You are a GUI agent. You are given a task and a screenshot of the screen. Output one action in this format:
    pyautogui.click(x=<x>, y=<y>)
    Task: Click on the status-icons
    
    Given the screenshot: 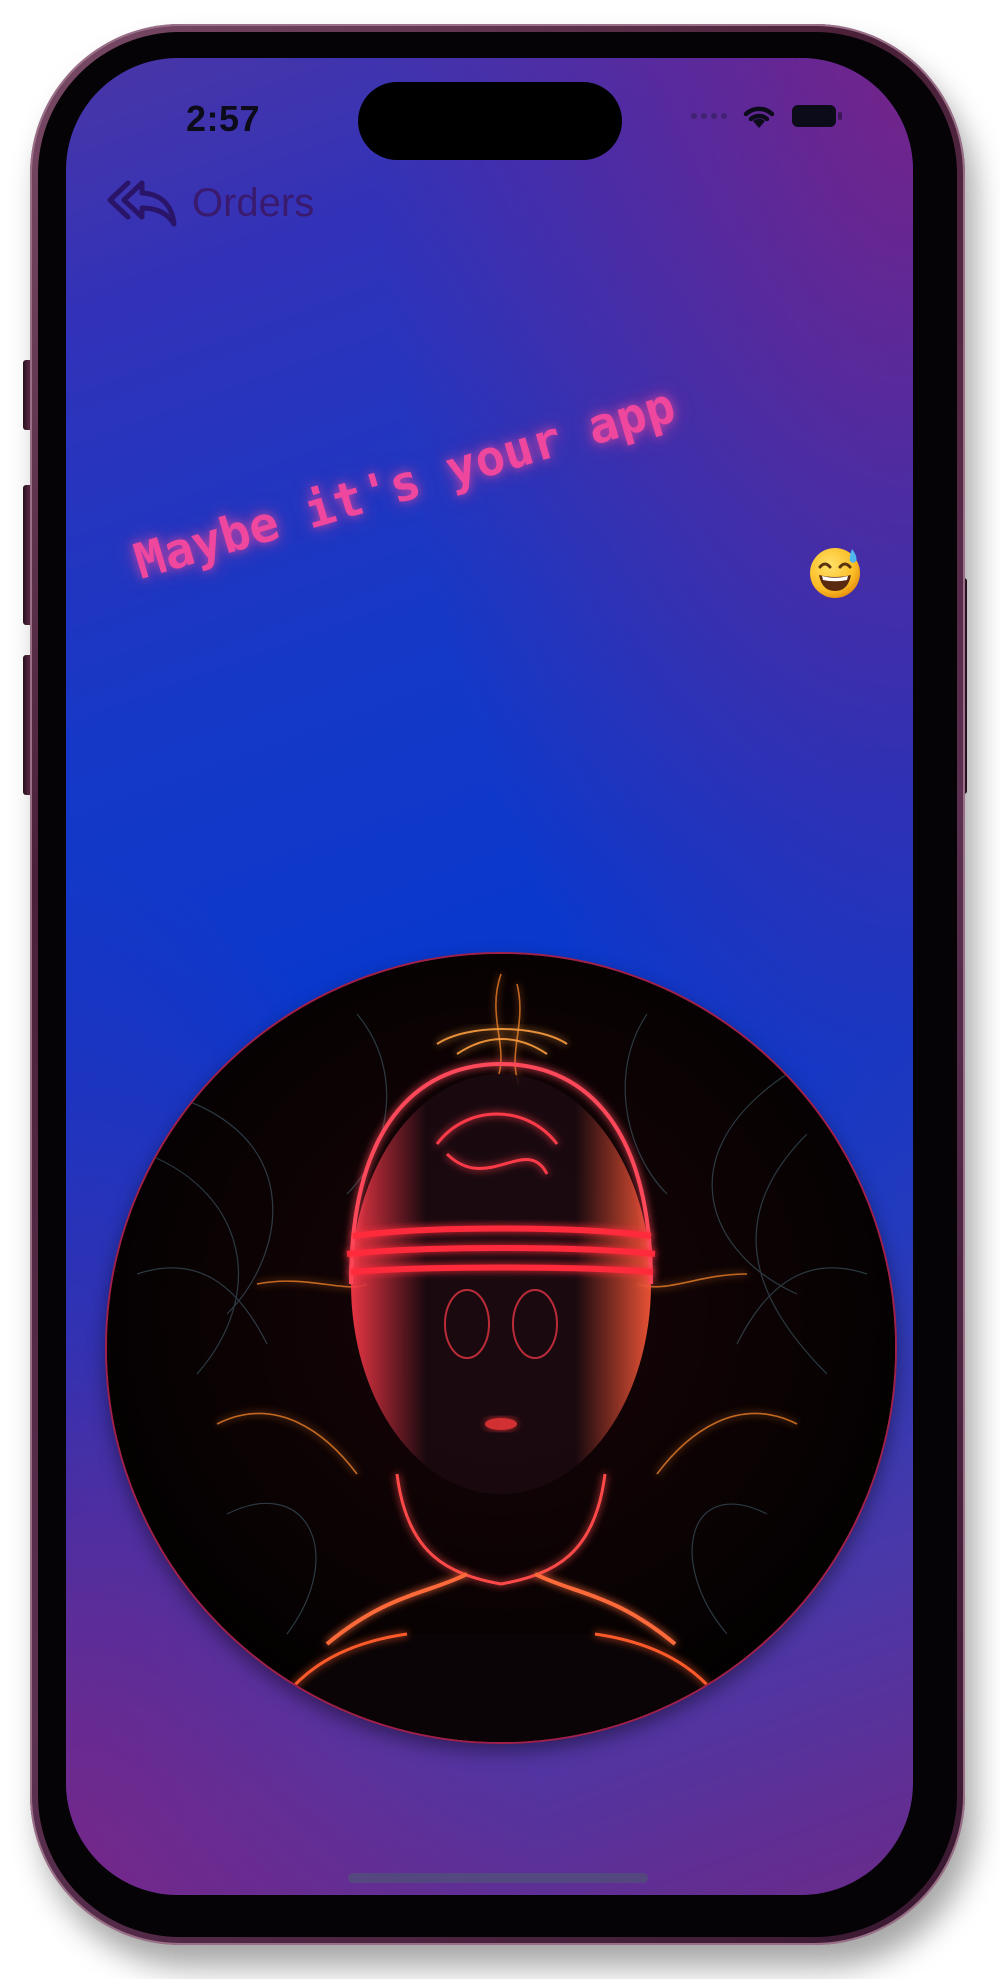 What is the action you would take?
    pyautogui.click(x=767, y=116)
    